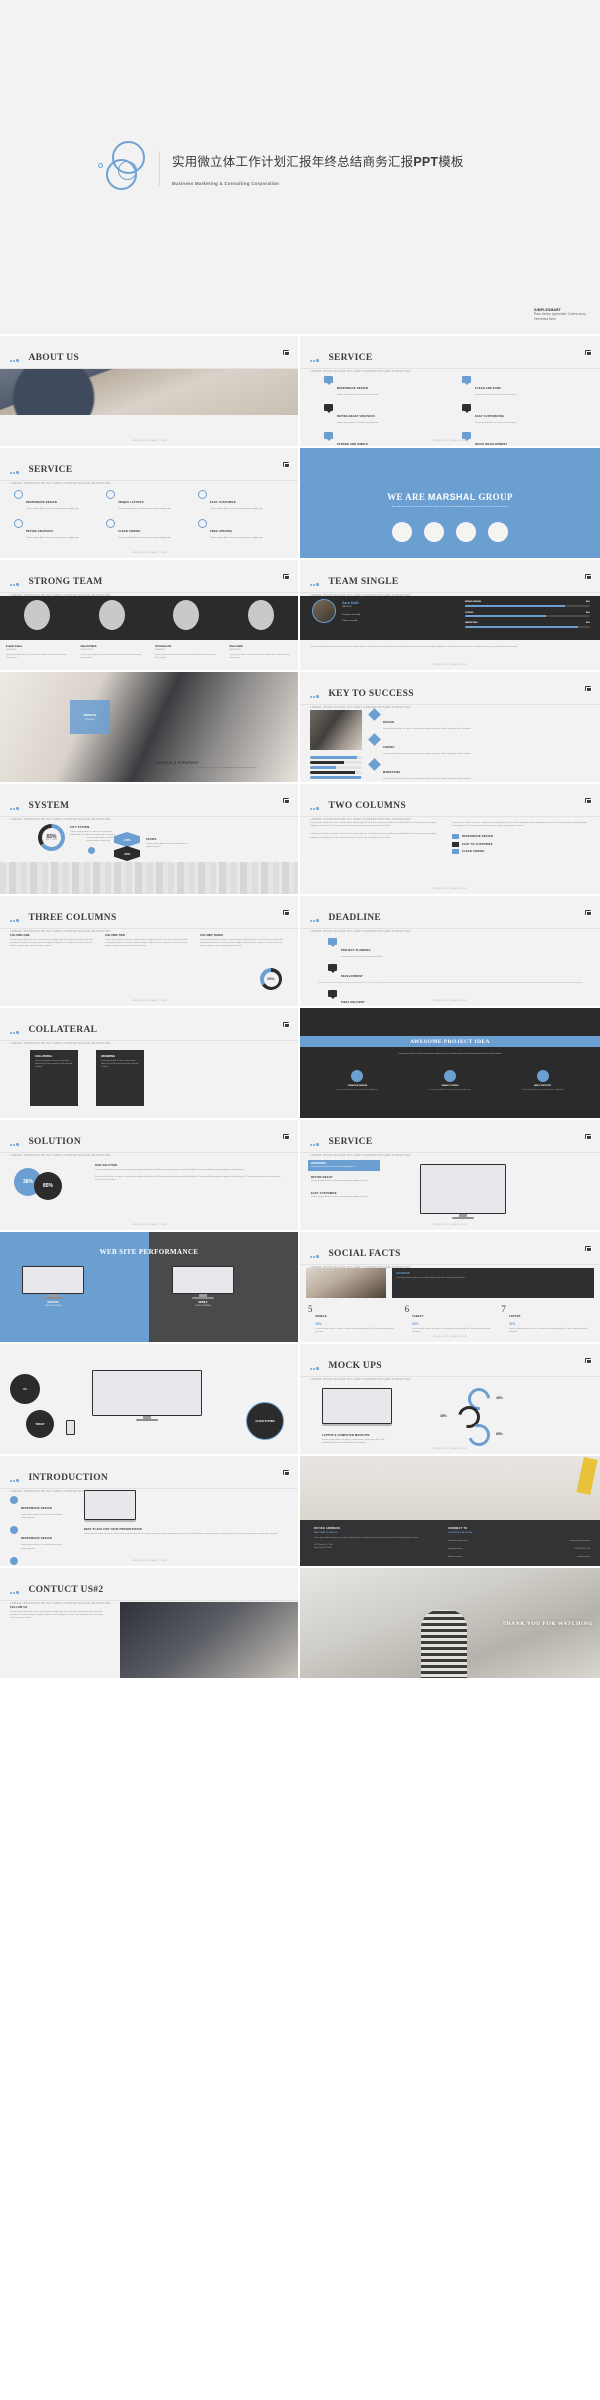  Describe the element at coordinates (328, 409) in the screenshot. I see `speech-bubble-icon` at that location.